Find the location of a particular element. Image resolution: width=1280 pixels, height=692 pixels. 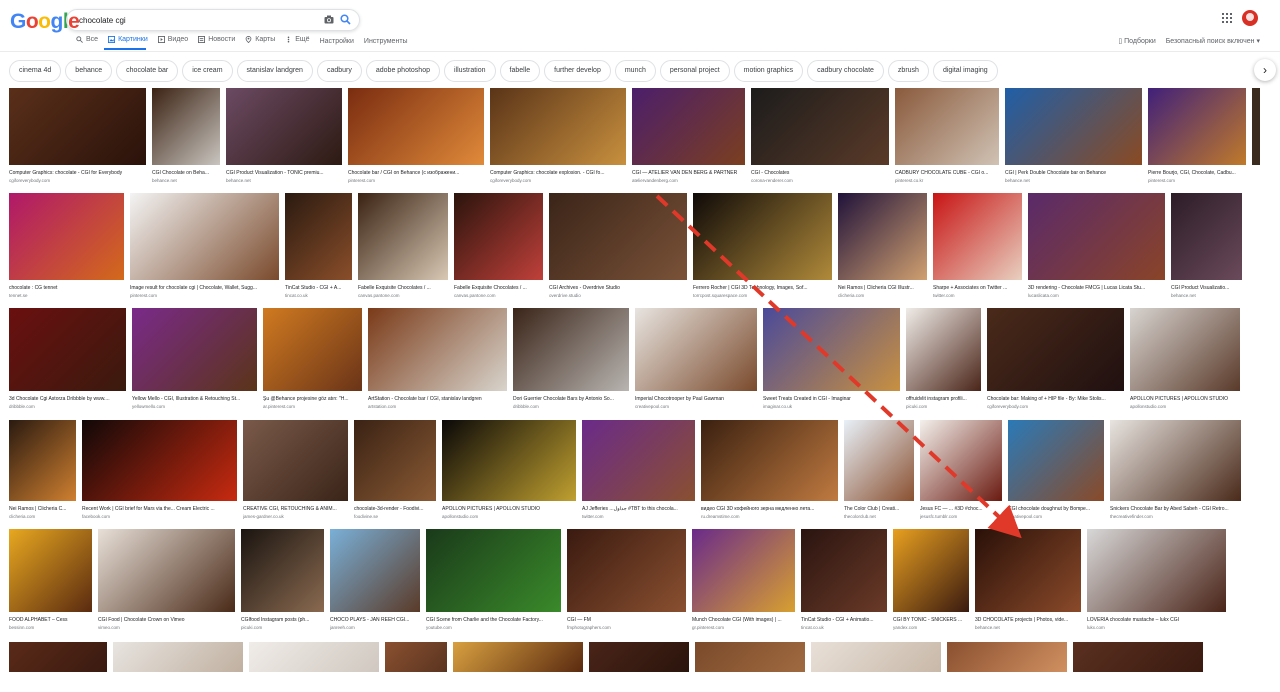

image-result: CGI - Chocolates corona-renderer.com is located at coordinates (820, 136).